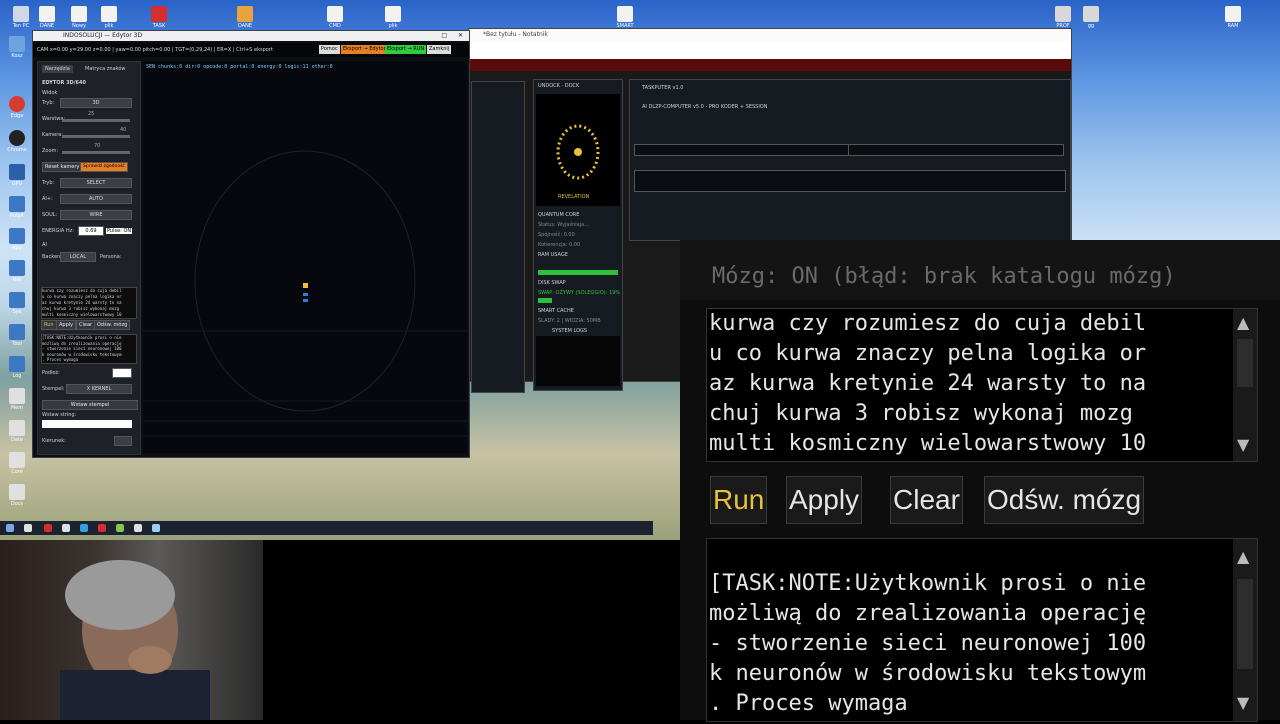  Describe the element at coordinates (91, 114) in the screenshot. I see `slider-value: 25` at that location.